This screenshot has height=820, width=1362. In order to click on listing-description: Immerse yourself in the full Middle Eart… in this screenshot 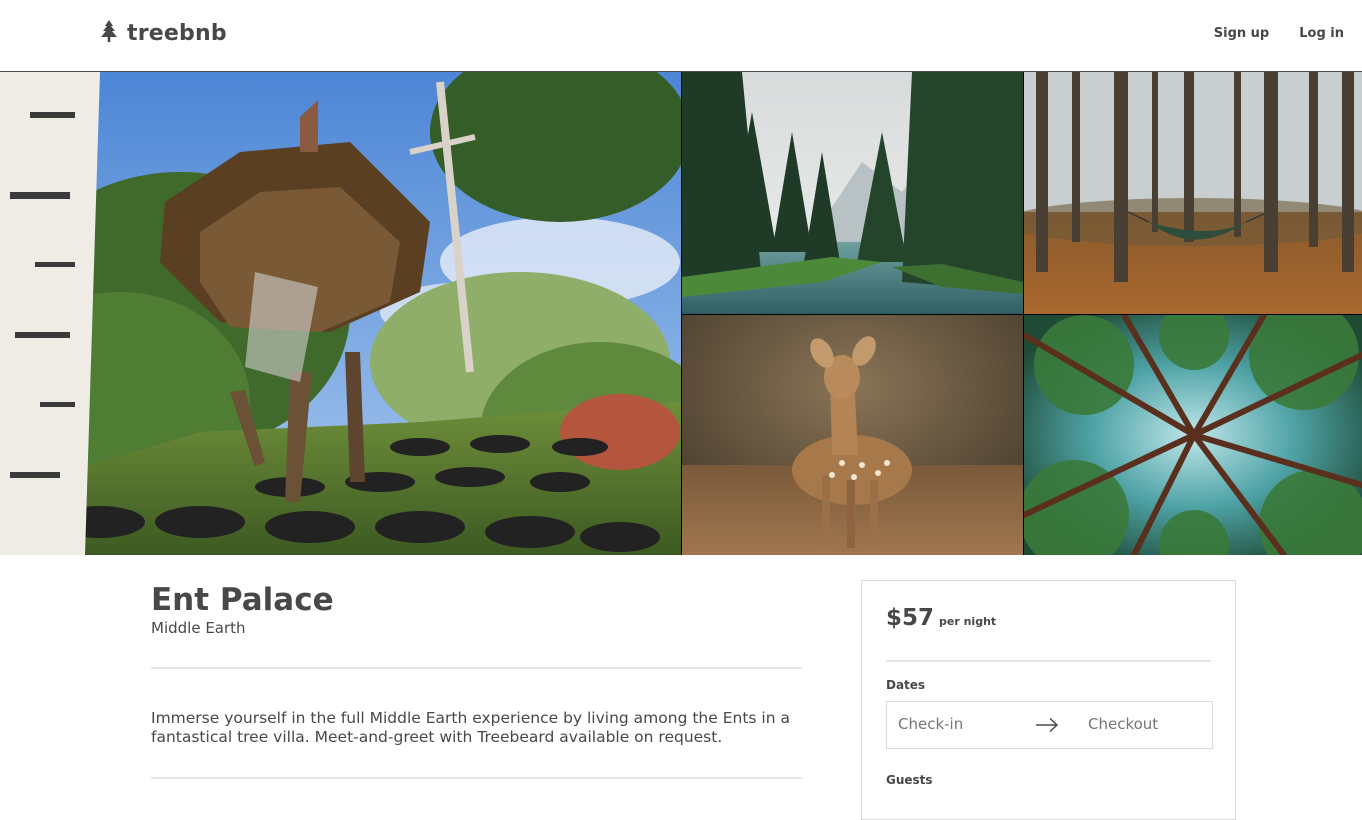, I will do `click(470, 727)`.